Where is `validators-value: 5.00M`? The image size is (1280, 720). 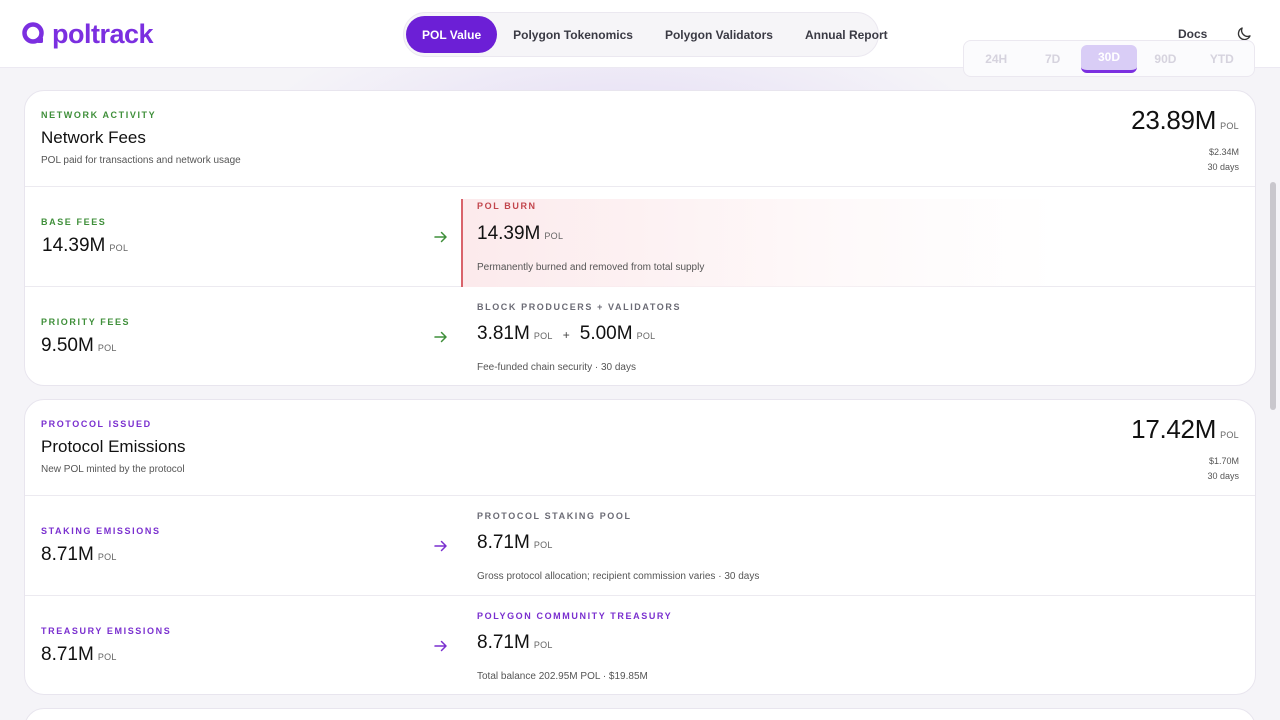
validators-value: 5.00M is located at coordinates (606, 333).